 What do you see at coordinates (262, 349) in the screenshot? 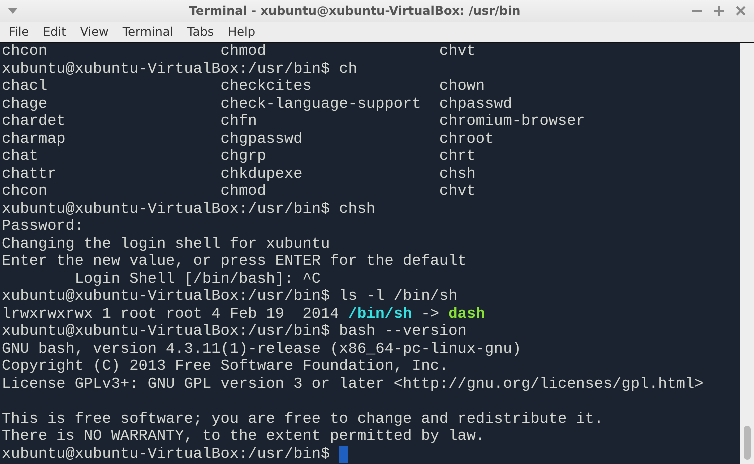
I see `terminal-text: GNU bash, version 4.3.11(1)-release (x86_64-pc-linux-gnu)` at bounding box center [262, 349].